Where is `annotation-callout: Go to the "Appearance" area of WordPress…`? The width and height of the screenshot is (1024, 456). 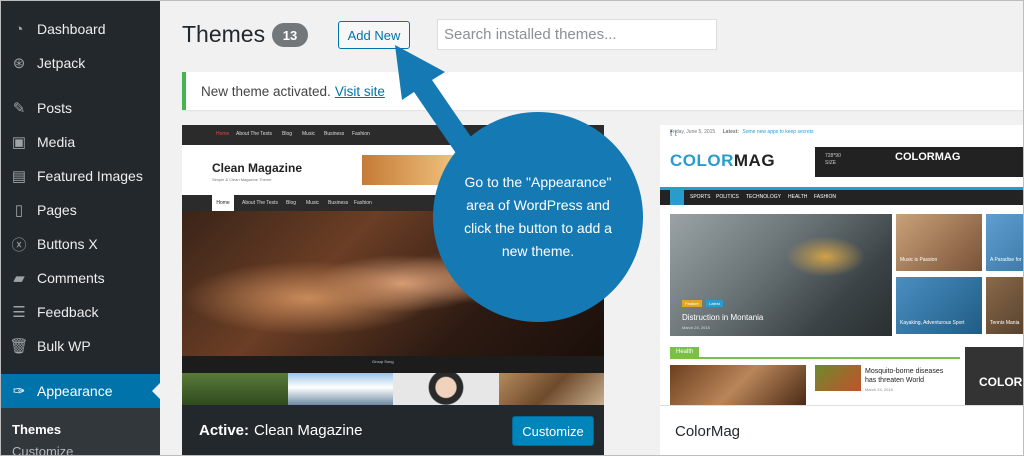 annotation-callout: Go to the "Appearance" area of WordPress… is located at coordinates (538, 217).